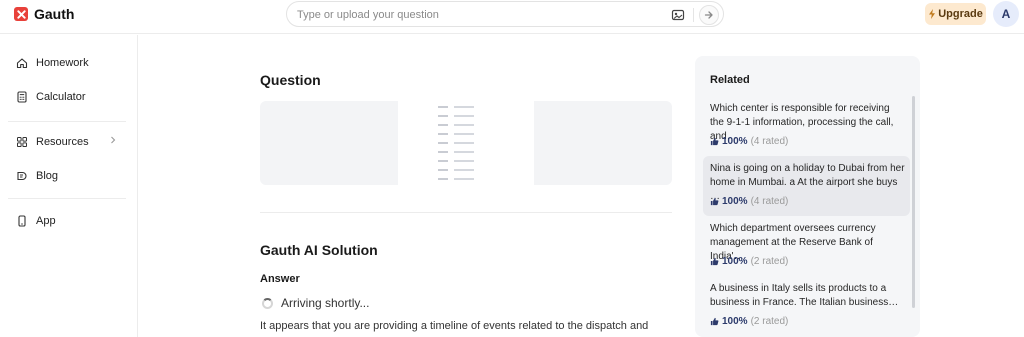 Image resolution: width=1024 pixels, height=337 pixels. I want to click on logo-text: Gauth, so click(54, 14).